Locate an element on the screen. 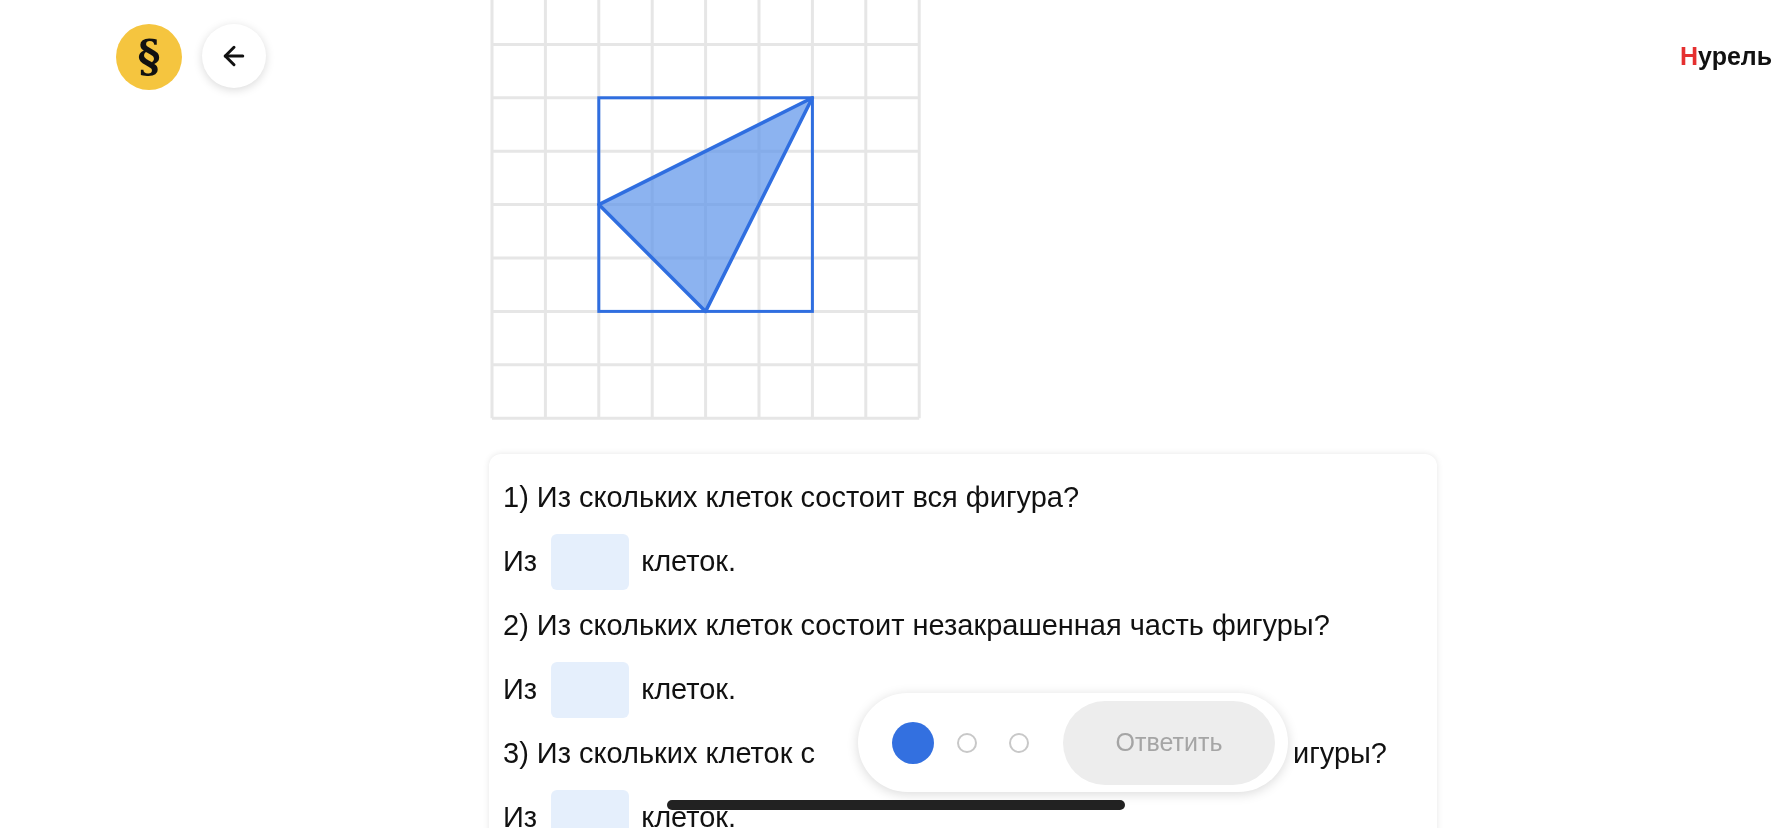  back-button is located at coordinates (234, 56).